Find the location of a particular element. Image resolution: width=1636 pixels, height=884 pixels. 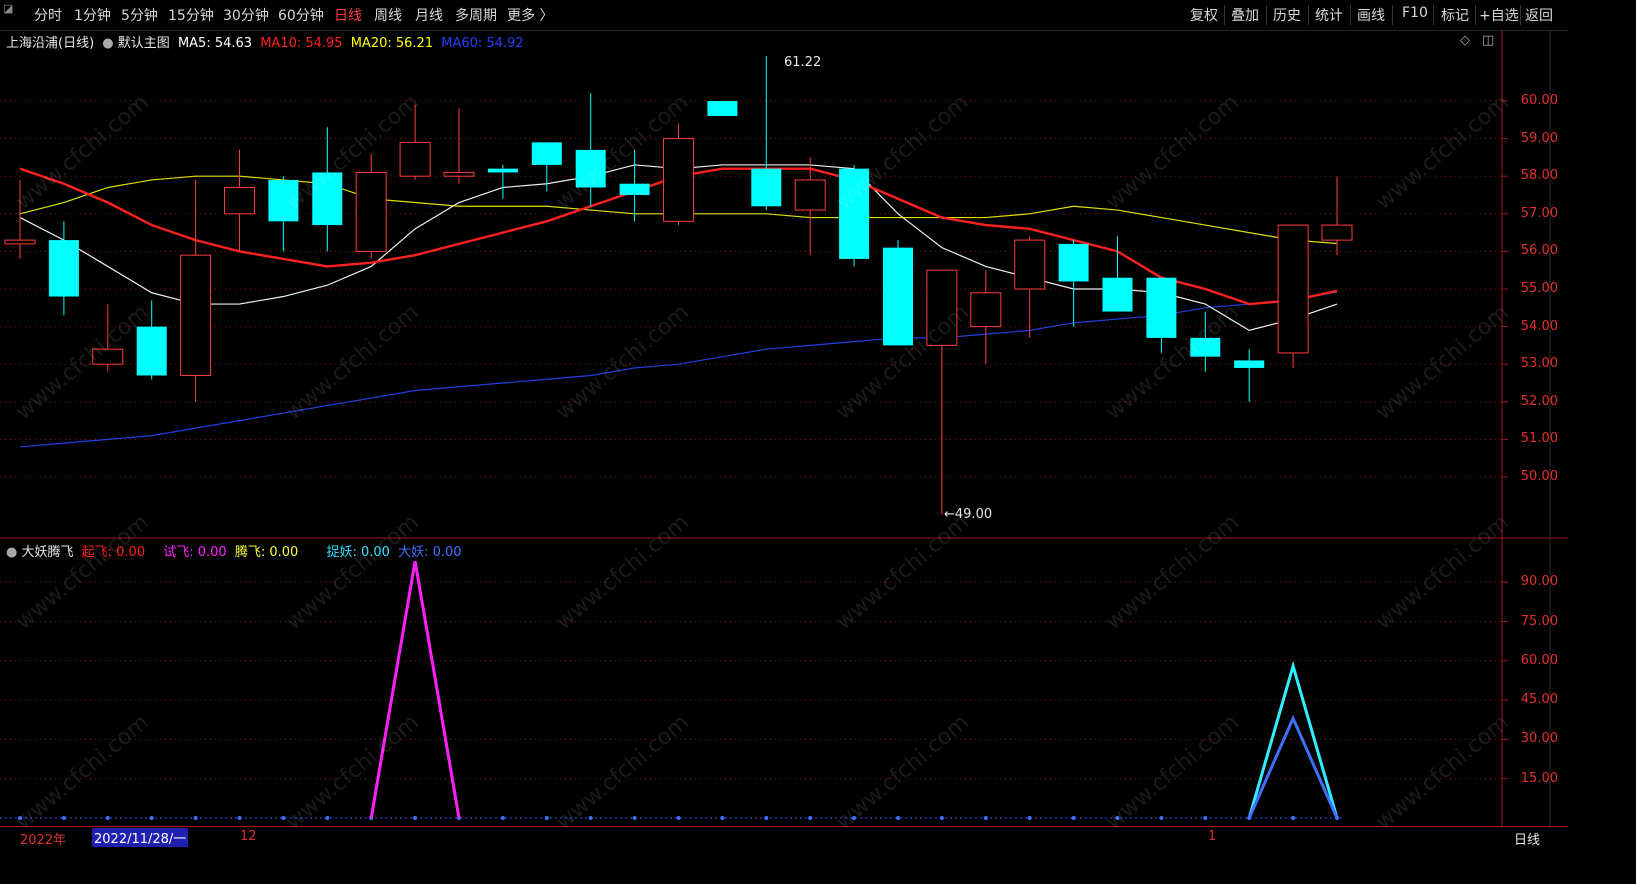

month-label: 12 is located at coordinates (248, 836).